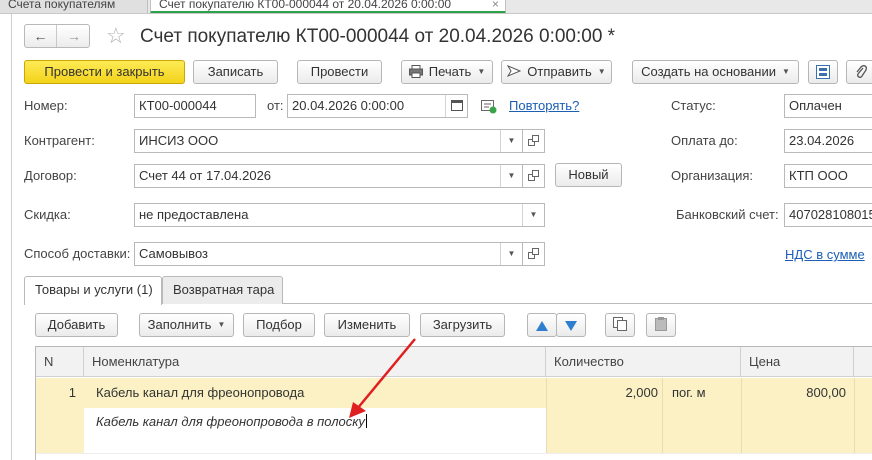  What do you see at coordinates (534, 176) in the screenshot?
I see `open-contract-button` at bounding box center [534, 176].